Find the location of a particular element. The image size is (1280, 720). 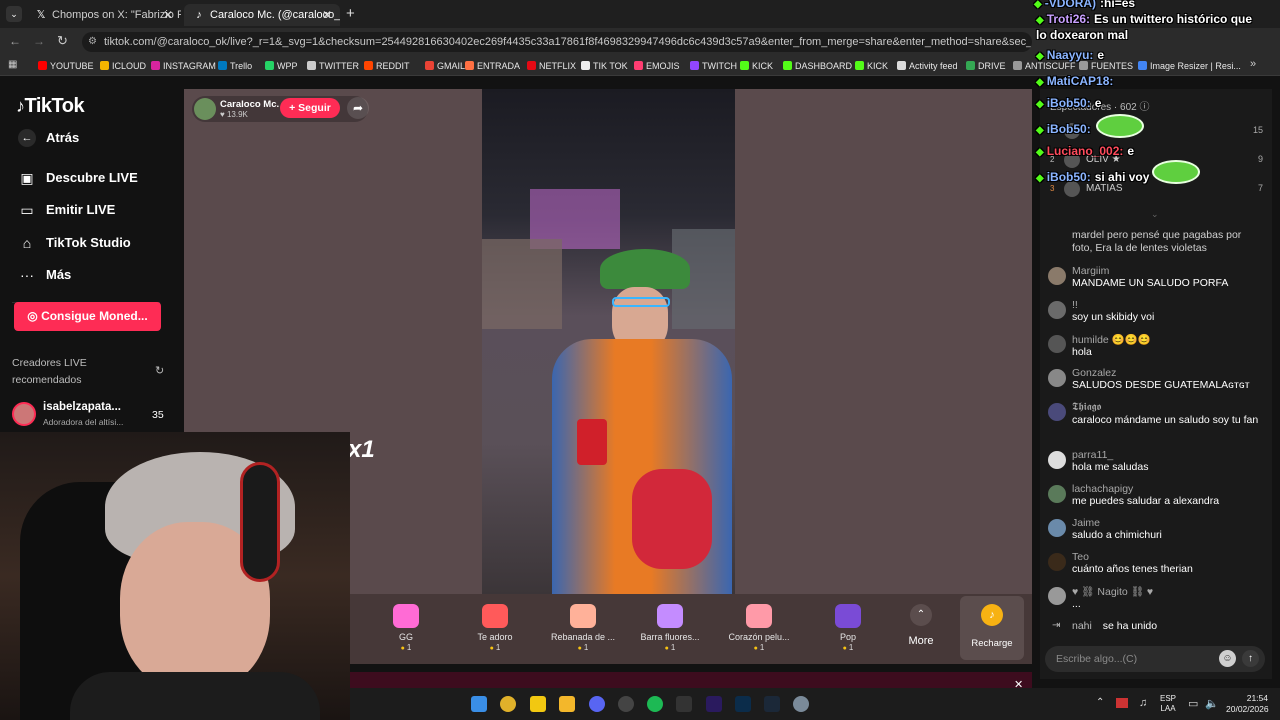

bookmark-item: YOUTUBE is located at coordinates (66, 66).